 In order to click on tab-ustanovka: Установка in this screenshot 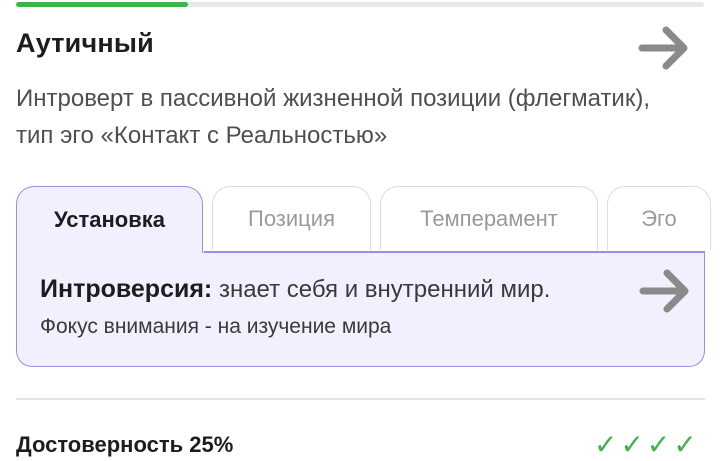, I will do `click(109, 219)`.